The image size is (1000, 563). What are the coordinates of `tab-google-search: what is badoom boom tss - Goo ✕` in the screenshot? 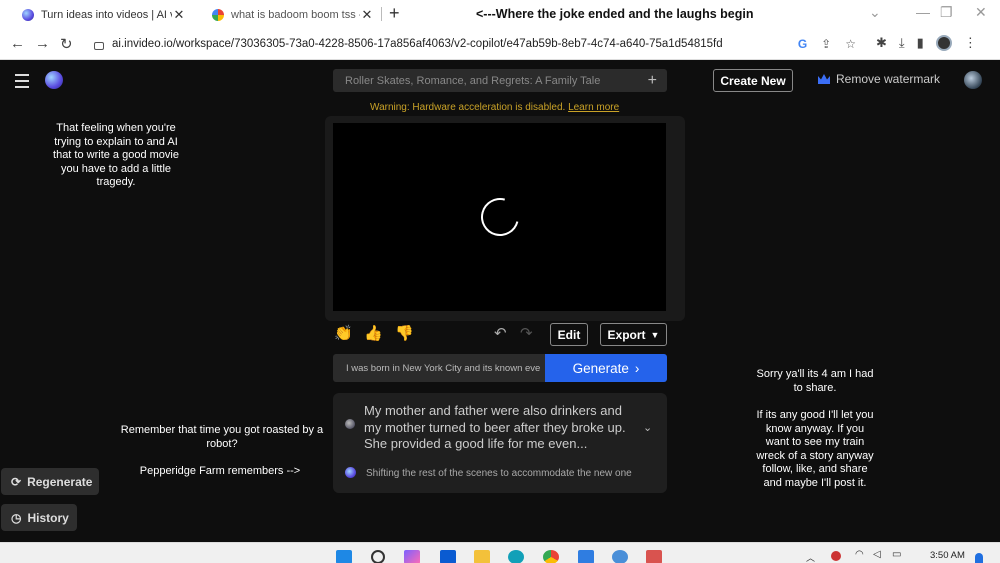 It's located at (288, 15).